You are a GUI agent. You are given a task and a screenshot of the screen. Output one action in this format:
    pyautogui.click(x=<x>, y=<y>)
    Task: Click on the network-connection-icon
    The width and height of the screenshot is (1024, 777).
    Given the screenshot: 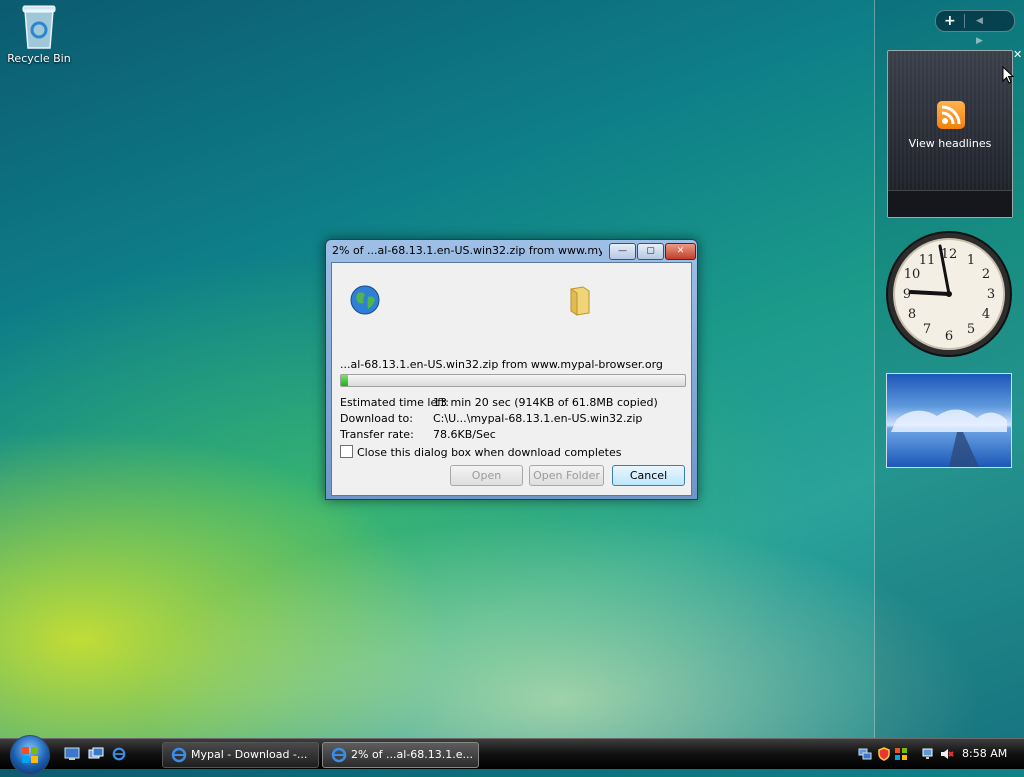 What is the action you would take?
    pyautogui.click(x=929, y=754)
    